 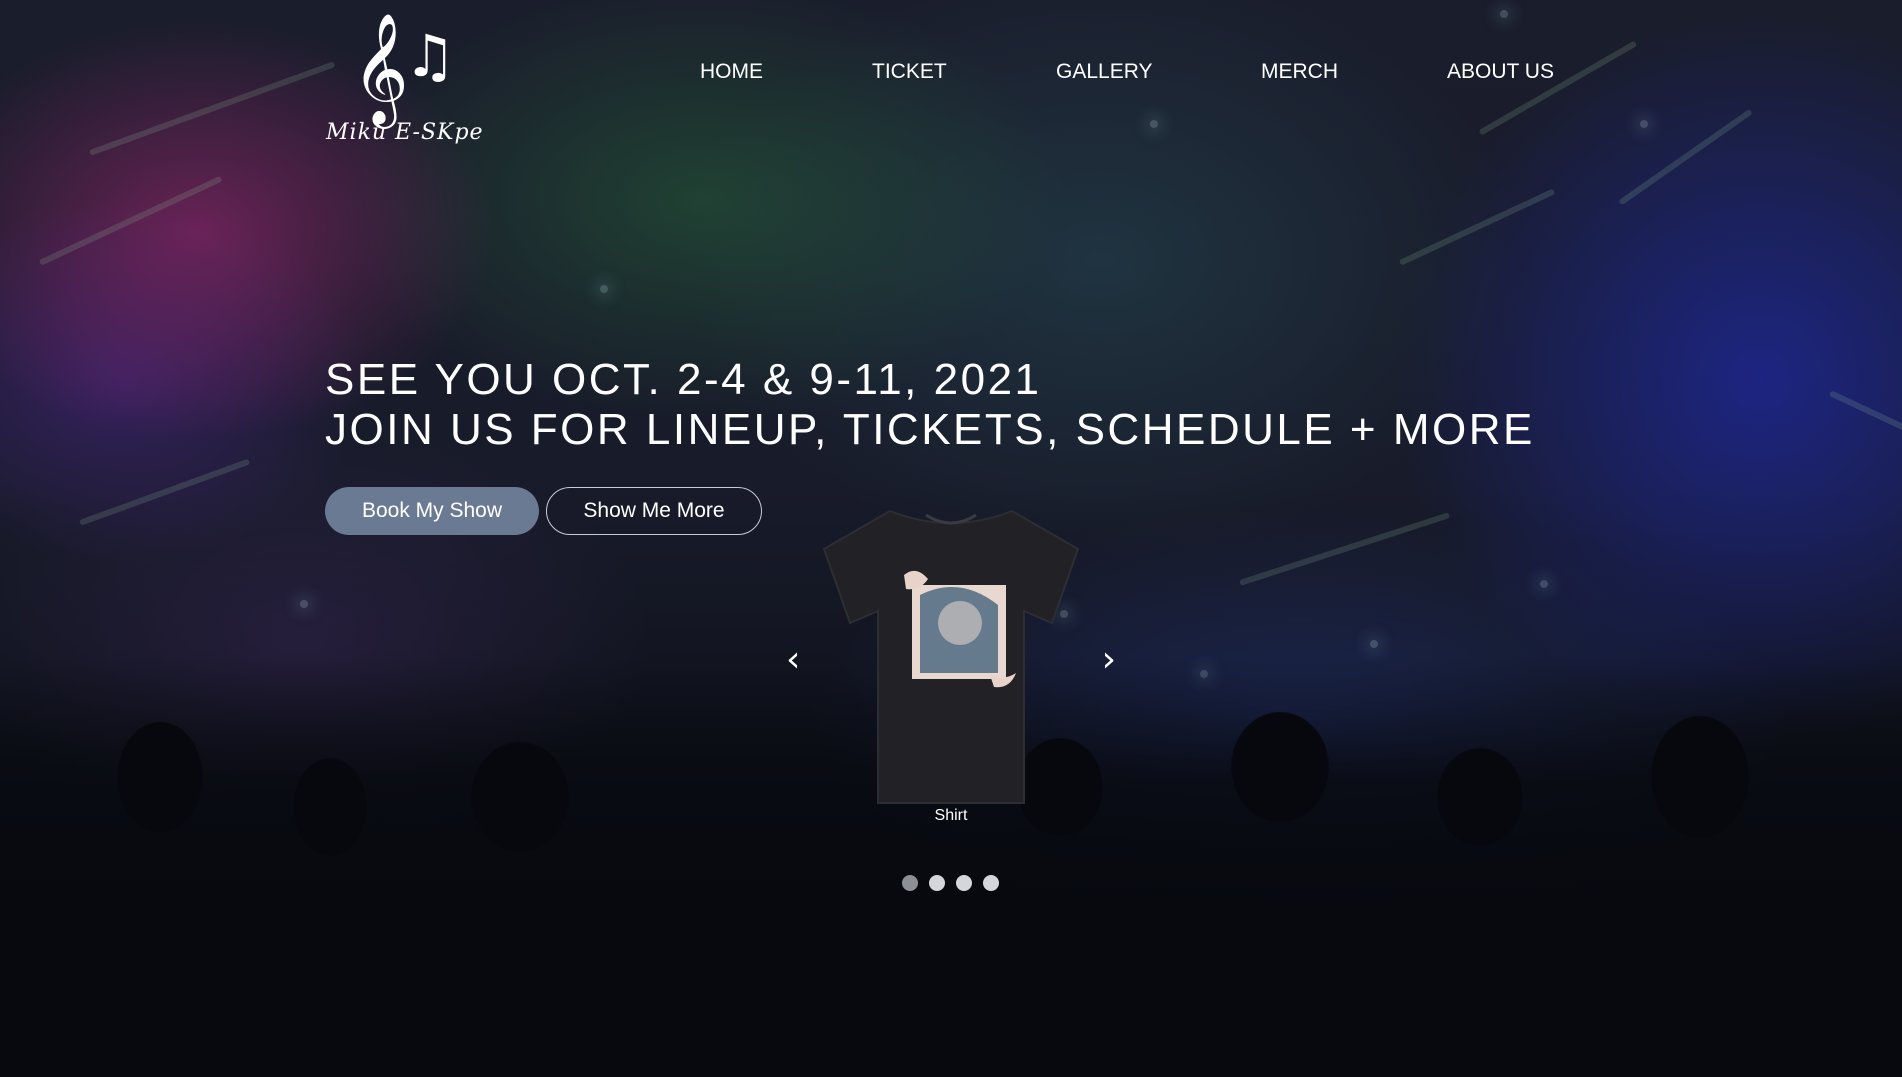 What do you see at coordinates (909, 72) in the screenshot?
I see `nav-item-ticket: TICKET` at bounding box center [909, 72].